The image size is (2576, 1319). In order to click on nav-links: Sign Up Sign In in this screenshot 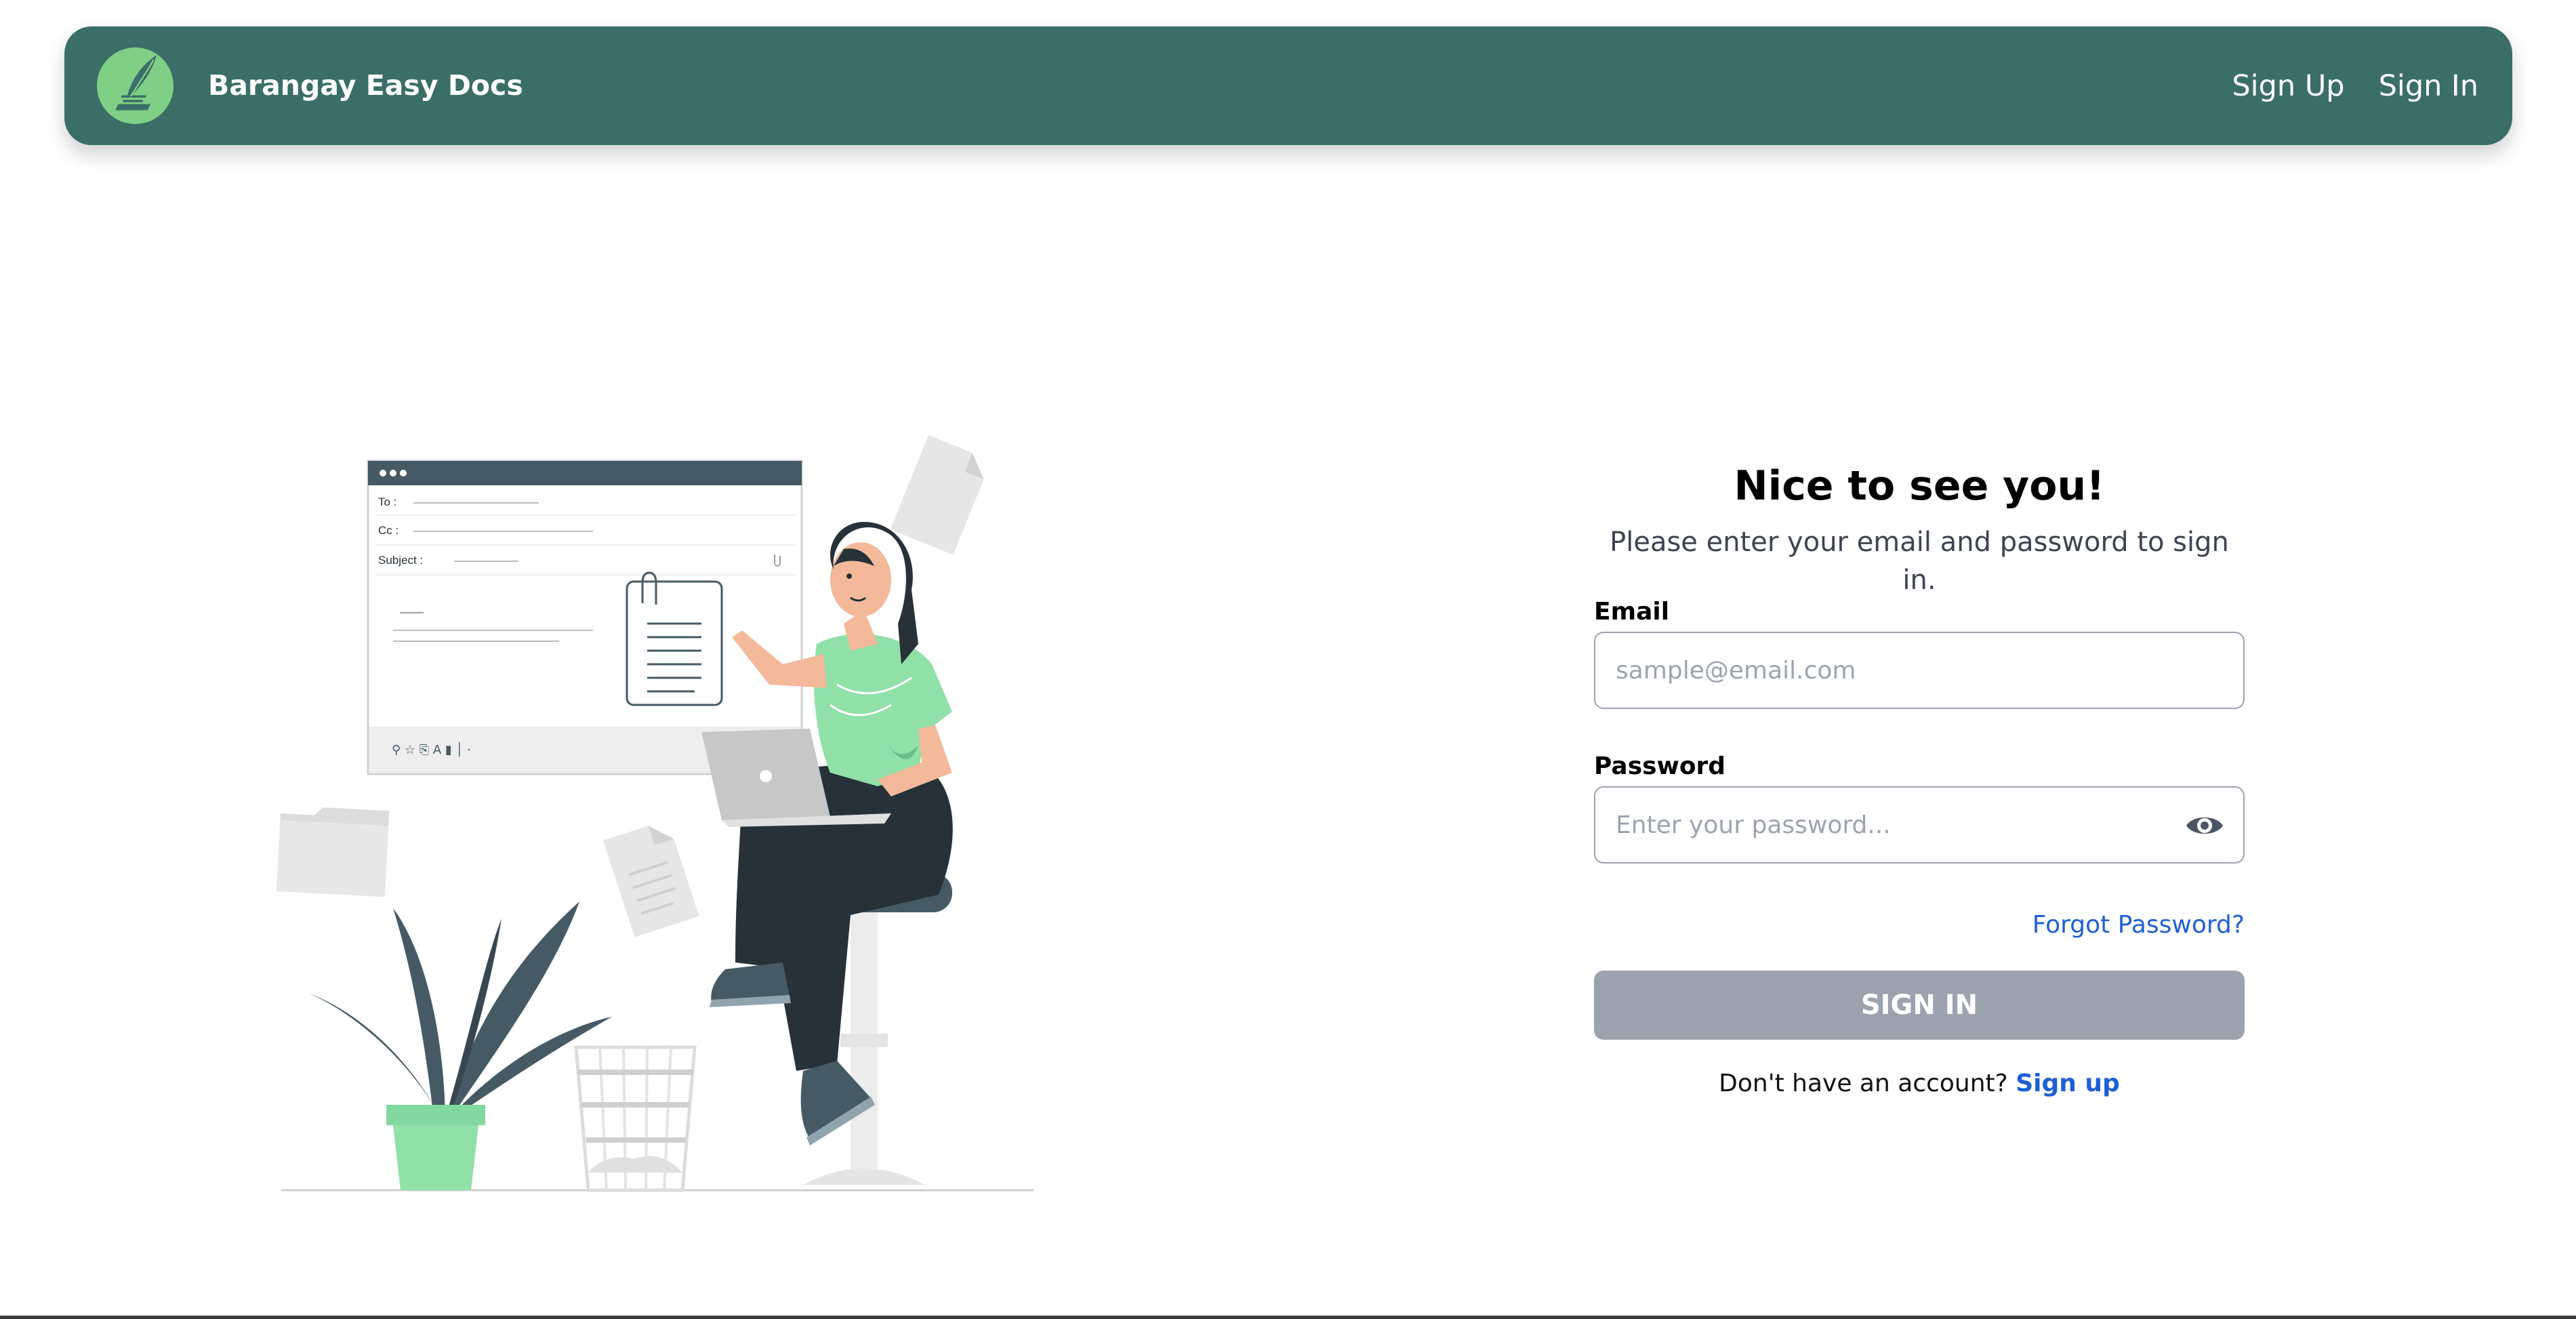, I will do `click(2355, 85)`.